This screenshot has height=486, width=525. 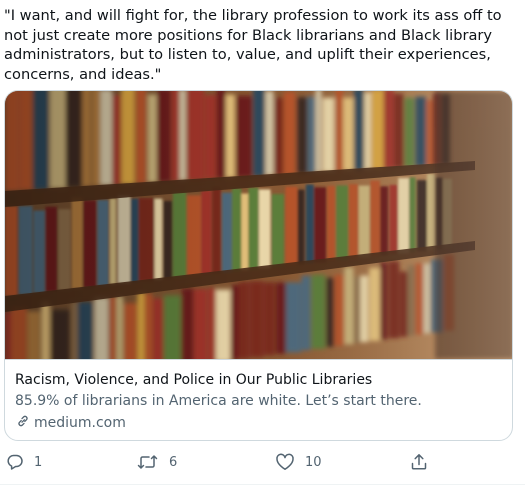 What do you see at coordinates (285, 462) in the screenshot?
I see `heart-icon` at bounding box center [285, 462].